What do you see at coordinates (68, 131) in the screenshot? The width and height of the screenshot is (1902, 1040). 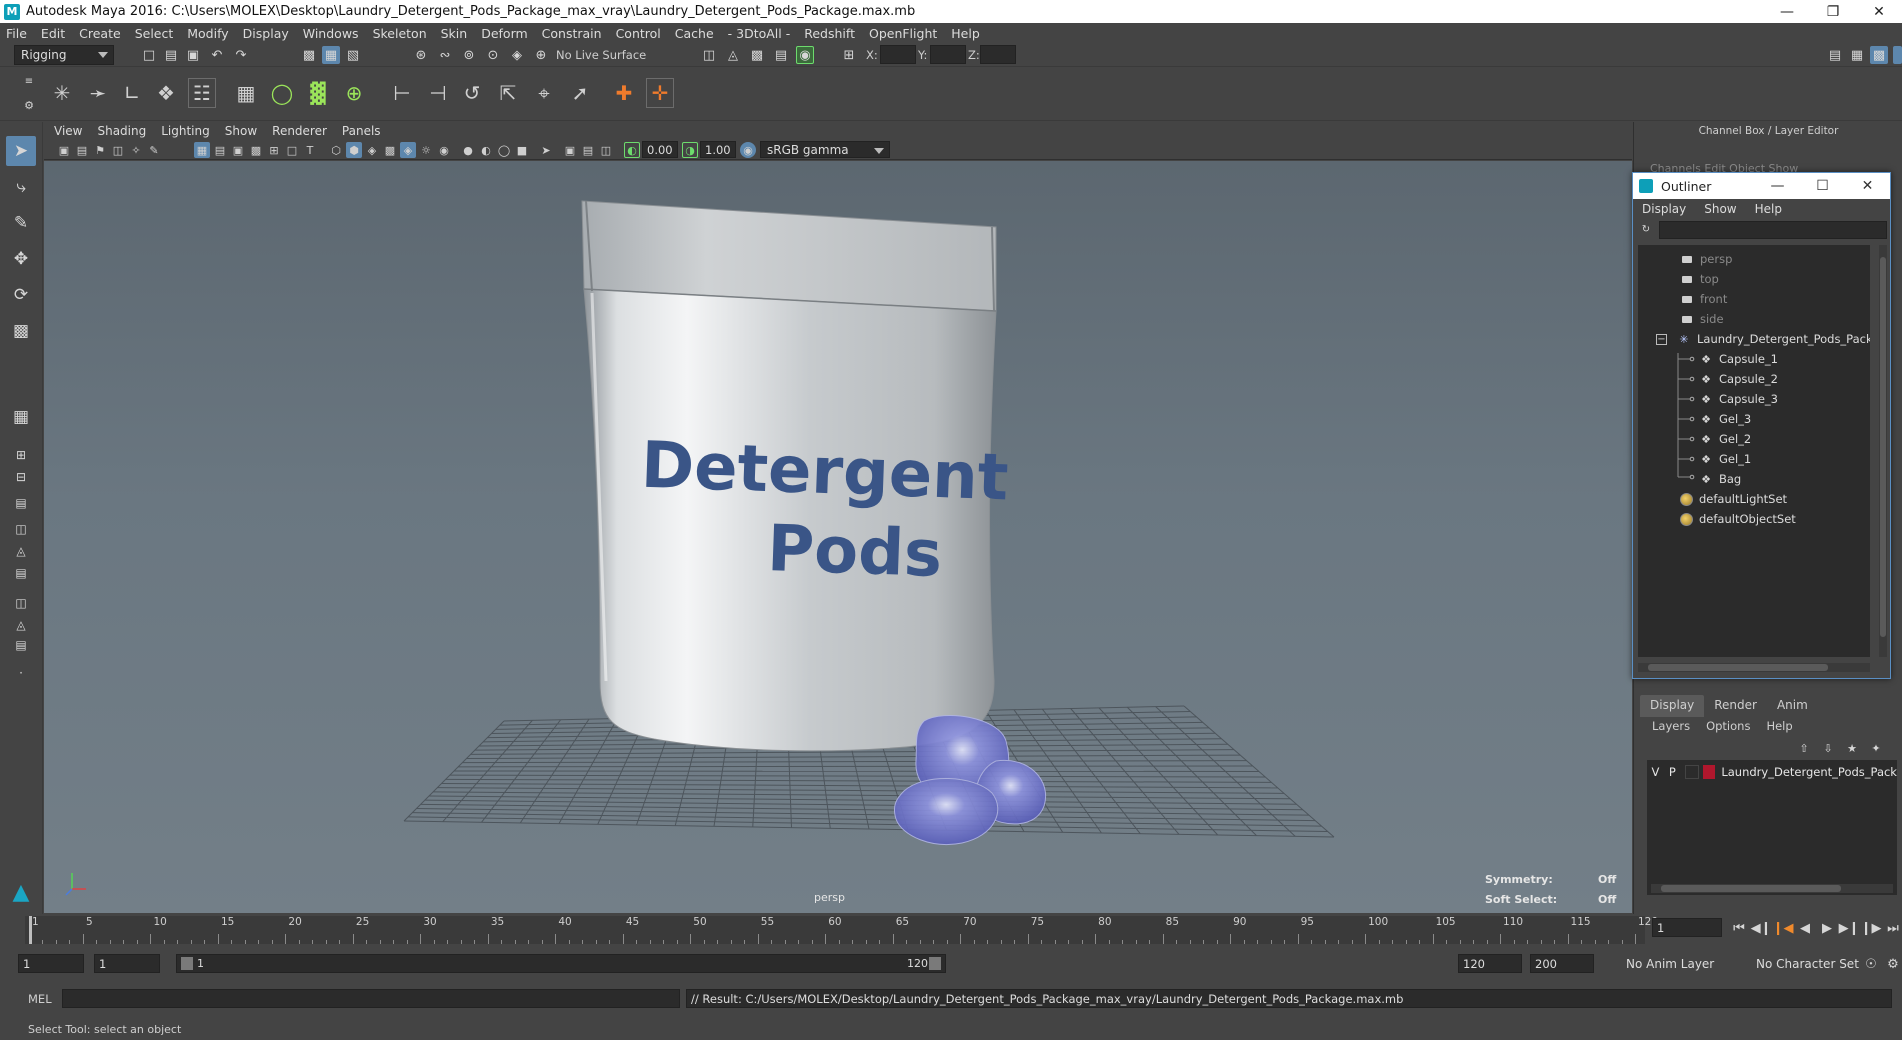 I see `vp-menu-view: View` at bounding box center [68, 131].